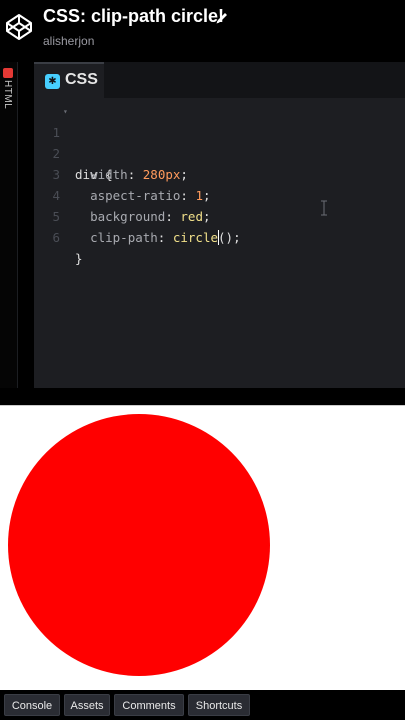 Image resolution: width=405 pixels, height=720 pixels. What do you see at coordinates (219, 236) in the screenshot?
I see `code-line: 6 }` at bounding box center [219, 236].